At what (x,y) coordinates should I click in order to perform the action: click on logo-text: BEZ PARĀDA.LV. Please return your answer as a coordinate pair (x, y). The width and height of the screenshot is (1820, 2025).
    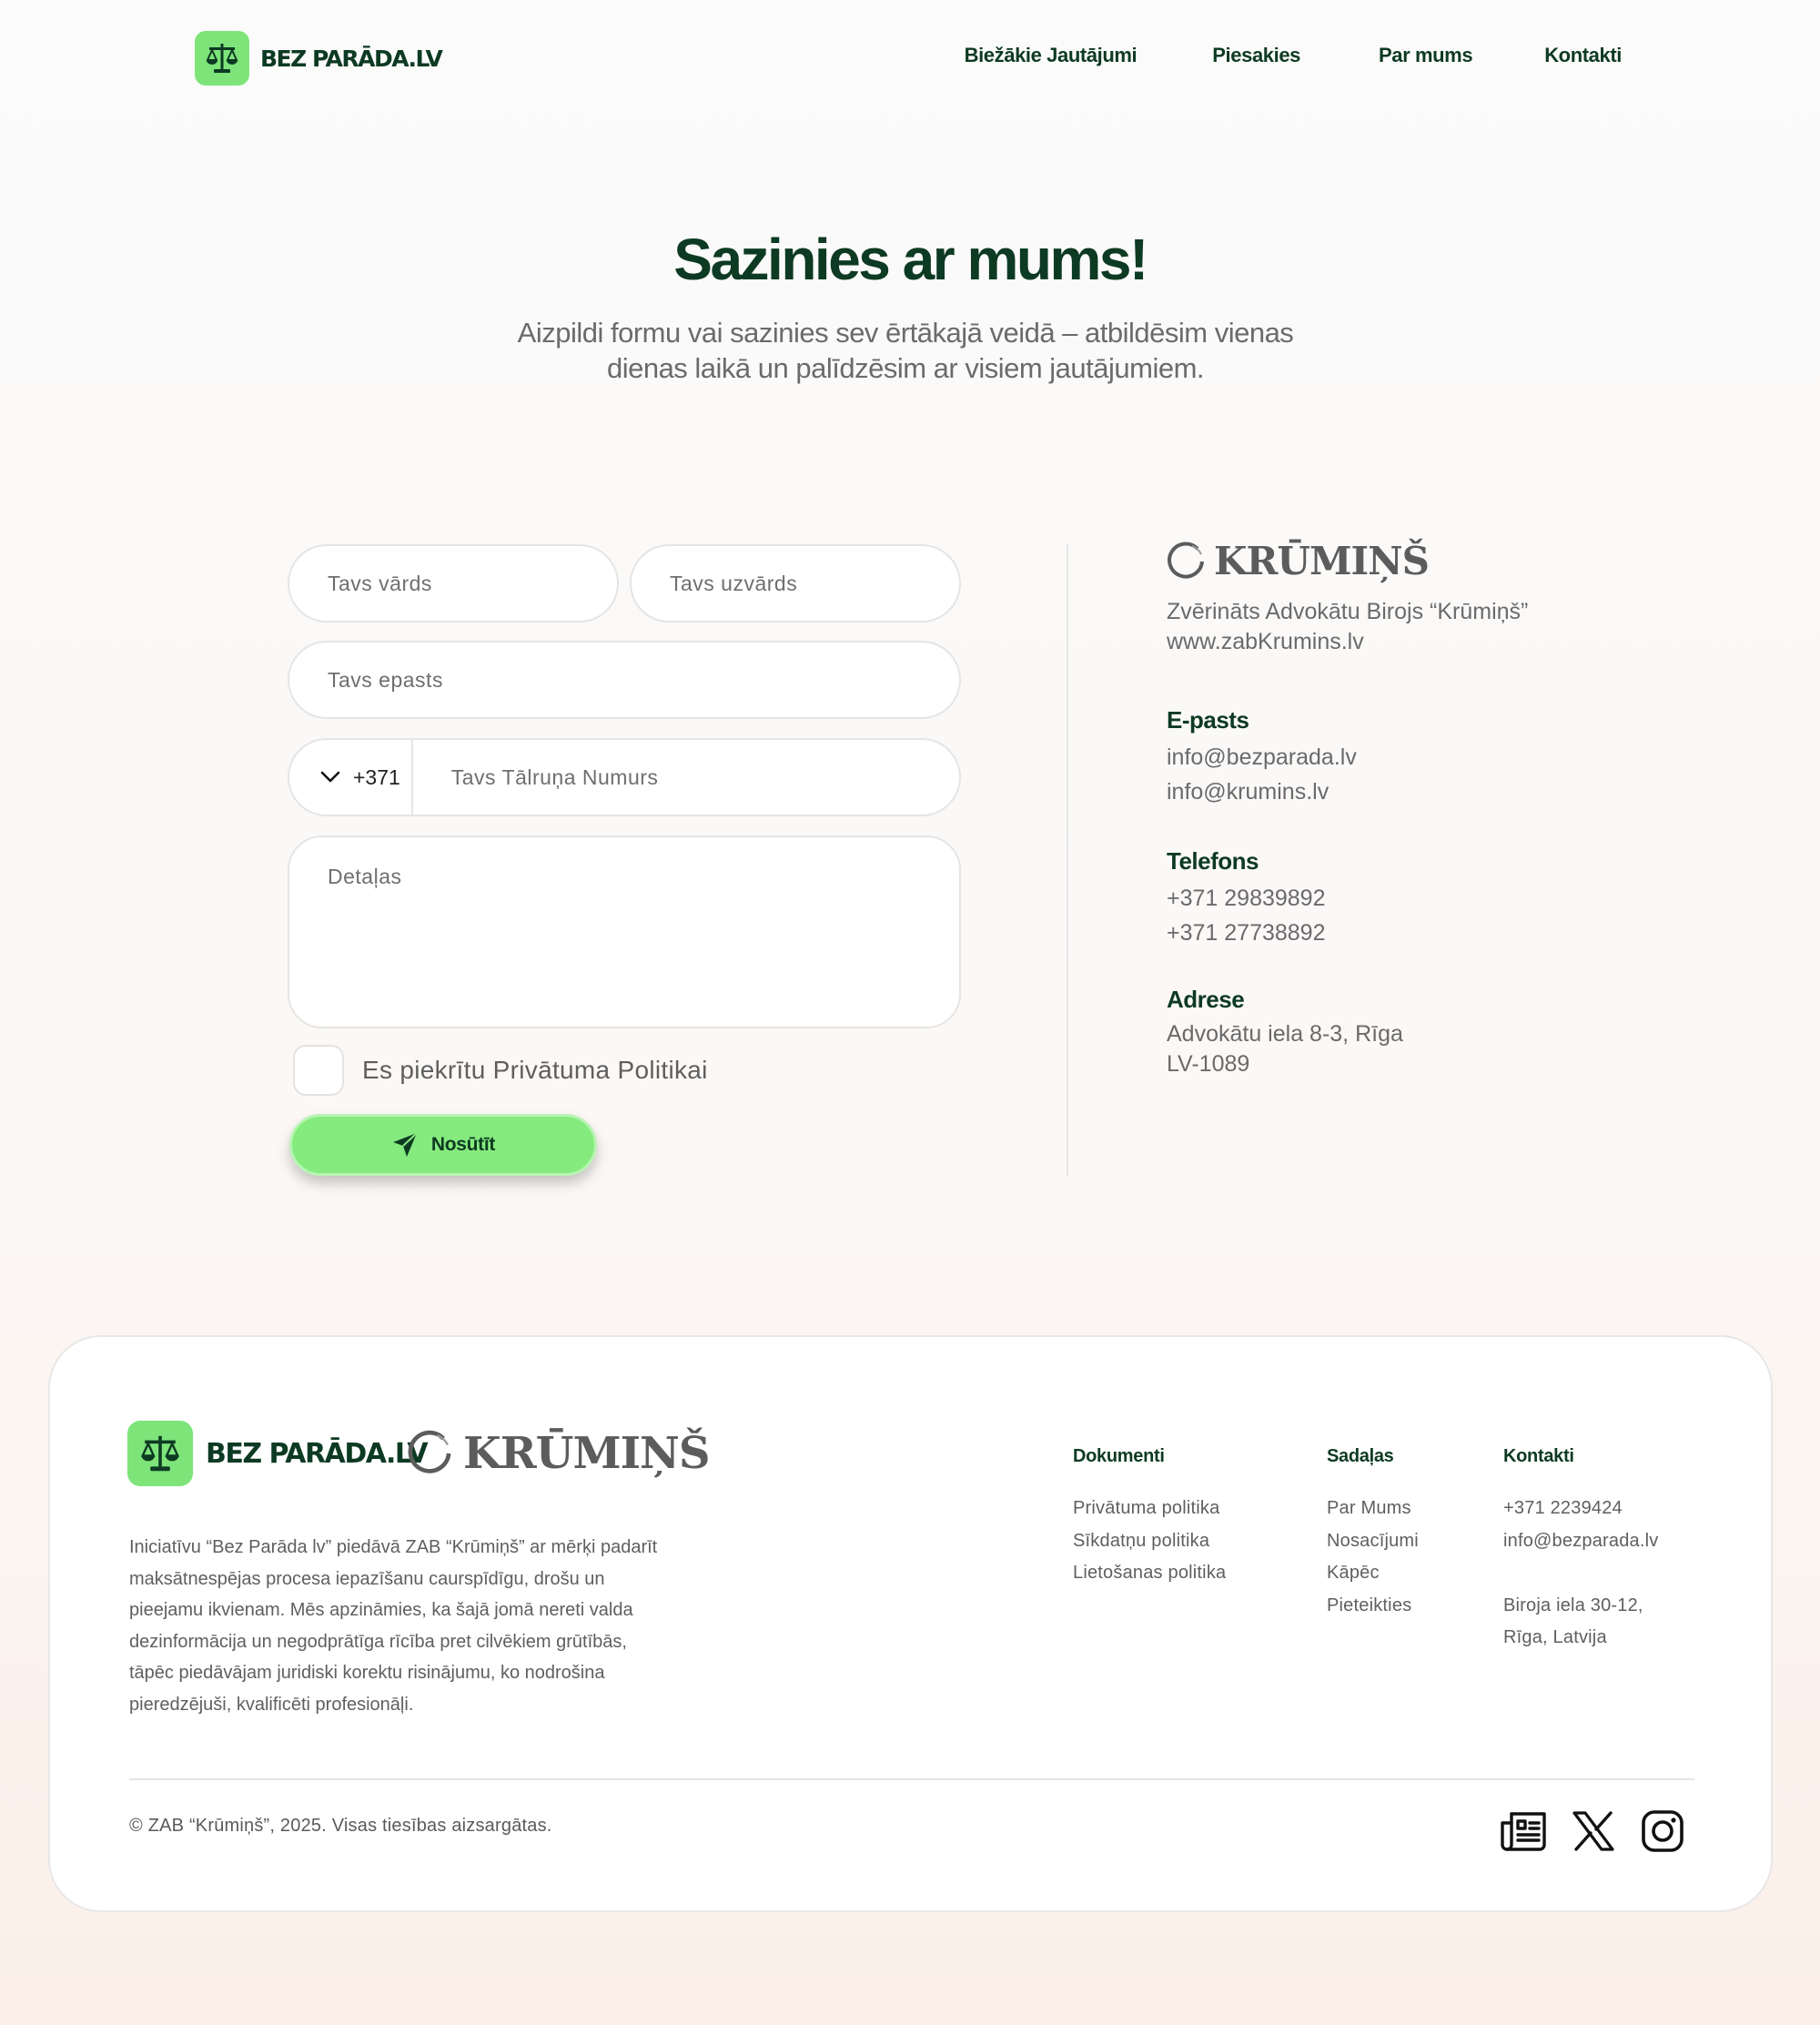
    Looking at the image, I should click on (352, 58).